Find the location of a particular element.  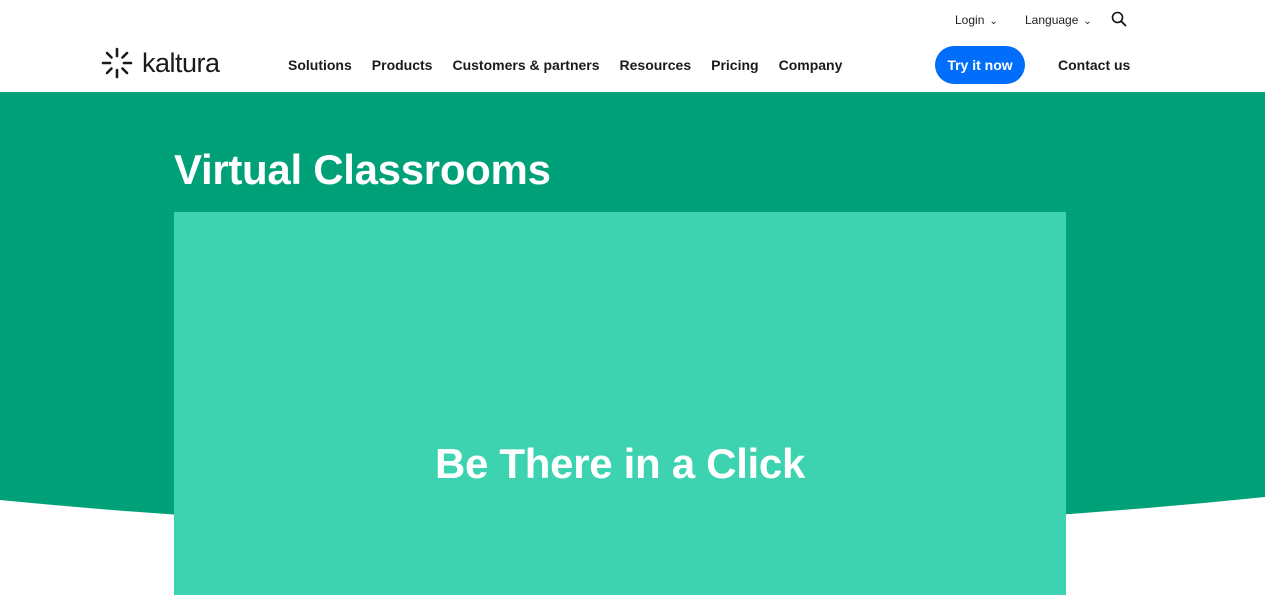

media-headline: Be There in a Click is located at coordinates (620, 463).